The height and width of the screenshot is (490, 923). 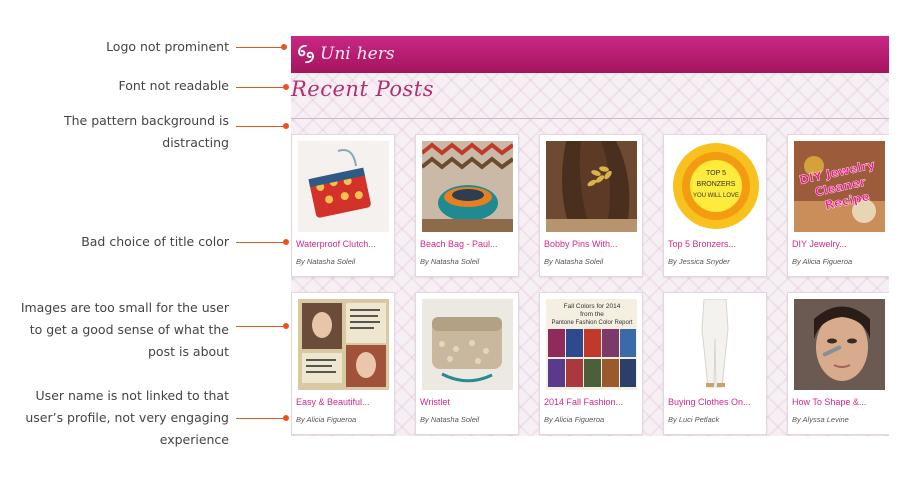 I want to click on post-card: Waterproof Clutch... By Natasha Soleil, so click(x=343, y=205).